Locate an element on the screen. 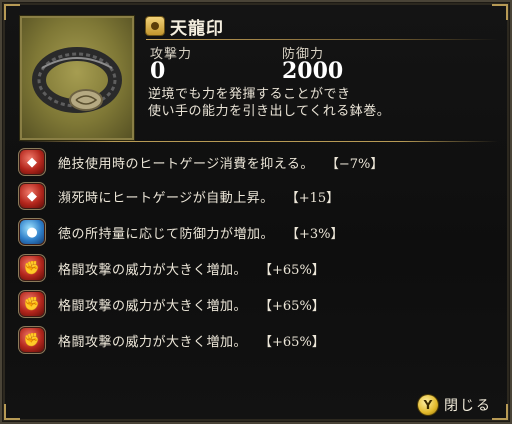  virtue-icon: ● is located at coordinates (32, 232).